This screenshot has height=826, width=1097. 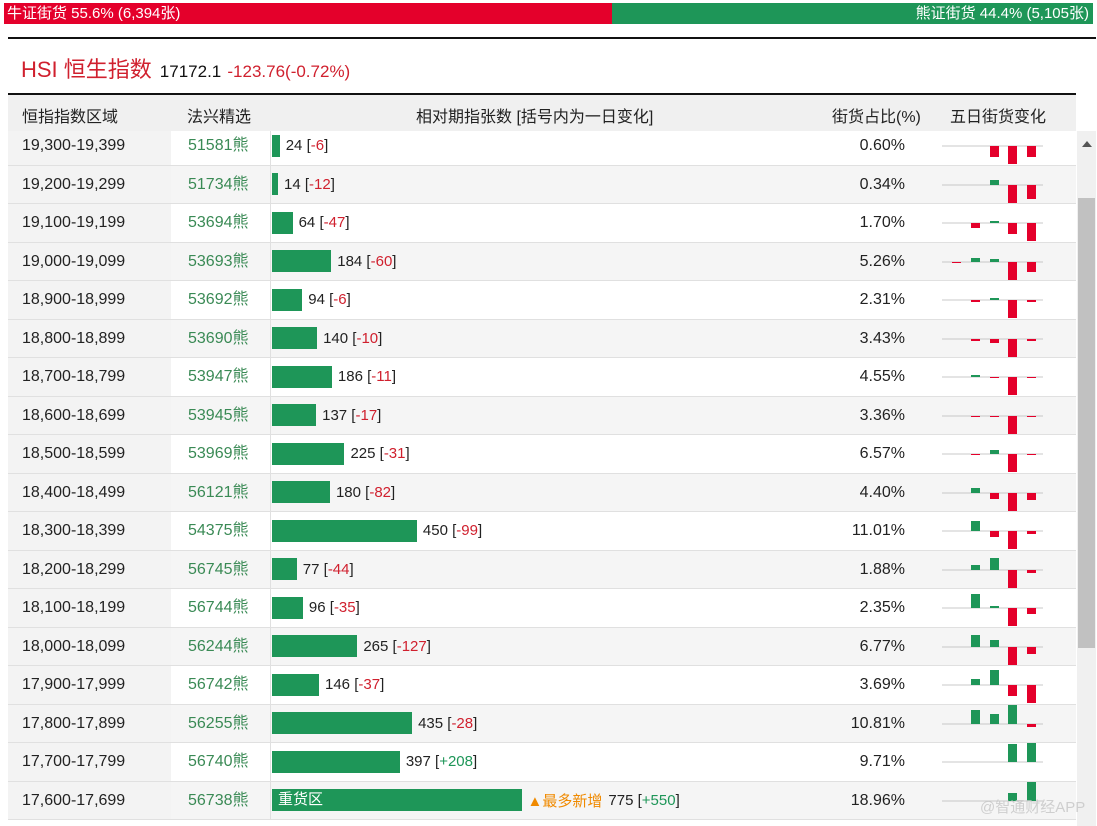 I want to click on table-row: 17,700-17,799 56740熊 397 [+208] 9.71%, so click(x=542, y=762).